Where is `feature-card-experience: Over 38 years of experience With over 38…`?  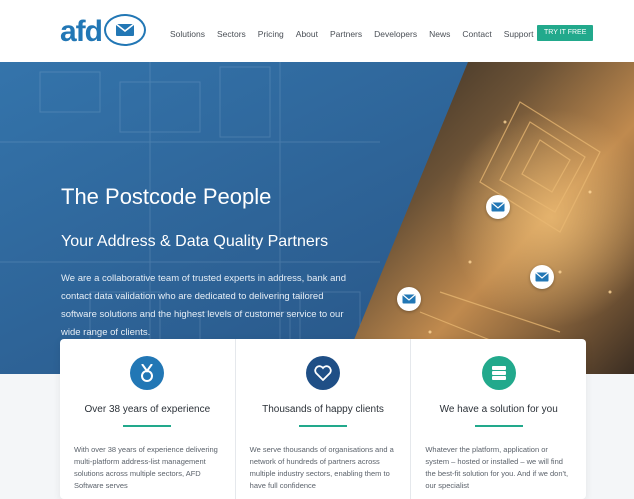
feature-card-experience: Over 38 years of experience With over 38… is located at coordinates (148, 419).